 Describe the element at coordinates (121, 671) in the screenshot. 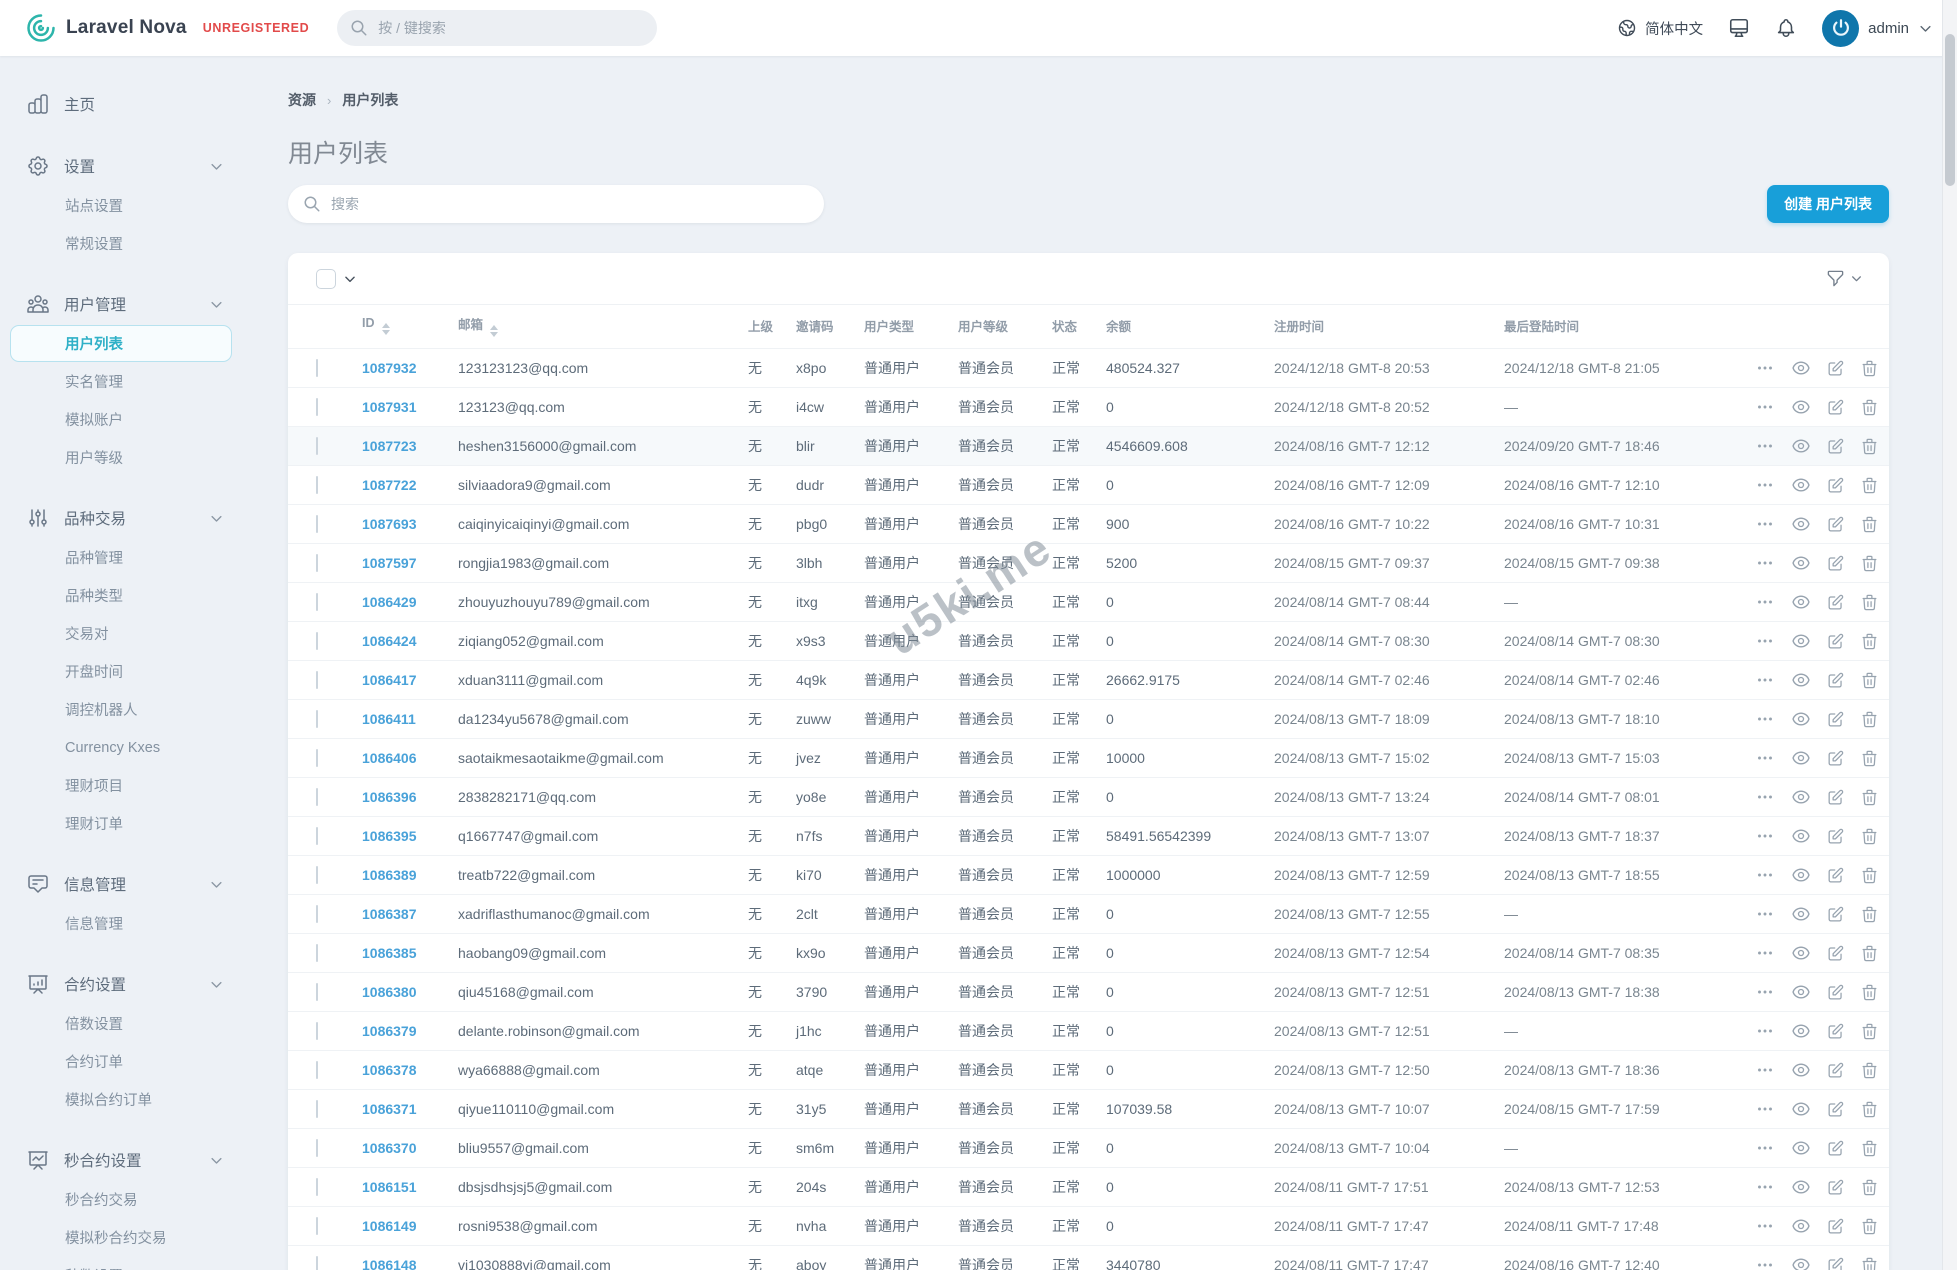

I see `sidebar-item-开盘时间: 开盘时间` at that location.